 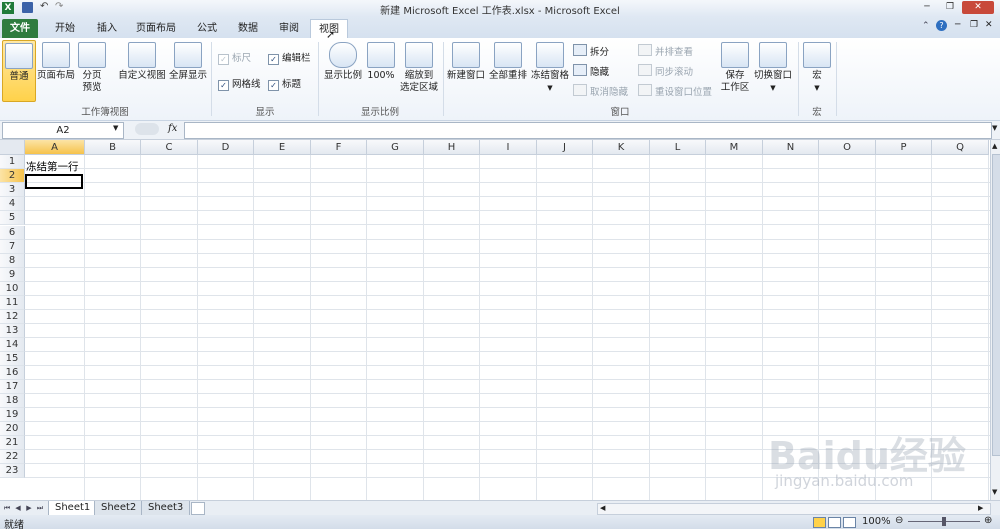 I want to click on row-header-21: 21, so click(x=12, y=443).